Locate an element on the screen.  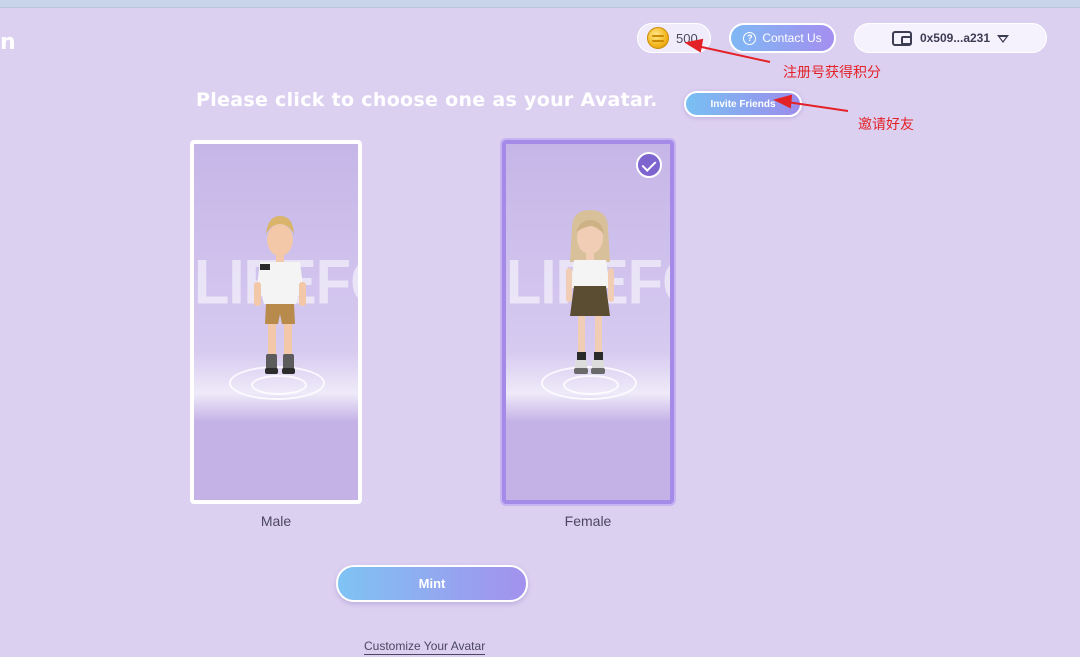
avatar-card-female: LIFEFORM is located at coordinates (588, 322).